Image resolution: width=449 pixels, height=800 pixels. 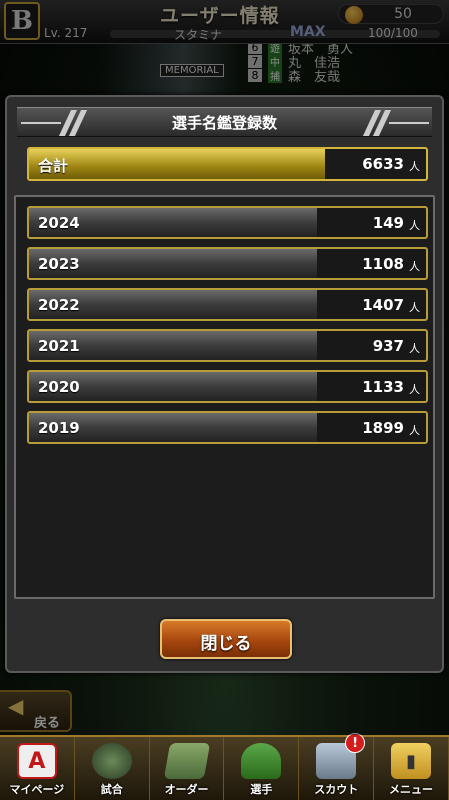 I want to click on year-row: 2024 149 人, so click(x=227, y=222).